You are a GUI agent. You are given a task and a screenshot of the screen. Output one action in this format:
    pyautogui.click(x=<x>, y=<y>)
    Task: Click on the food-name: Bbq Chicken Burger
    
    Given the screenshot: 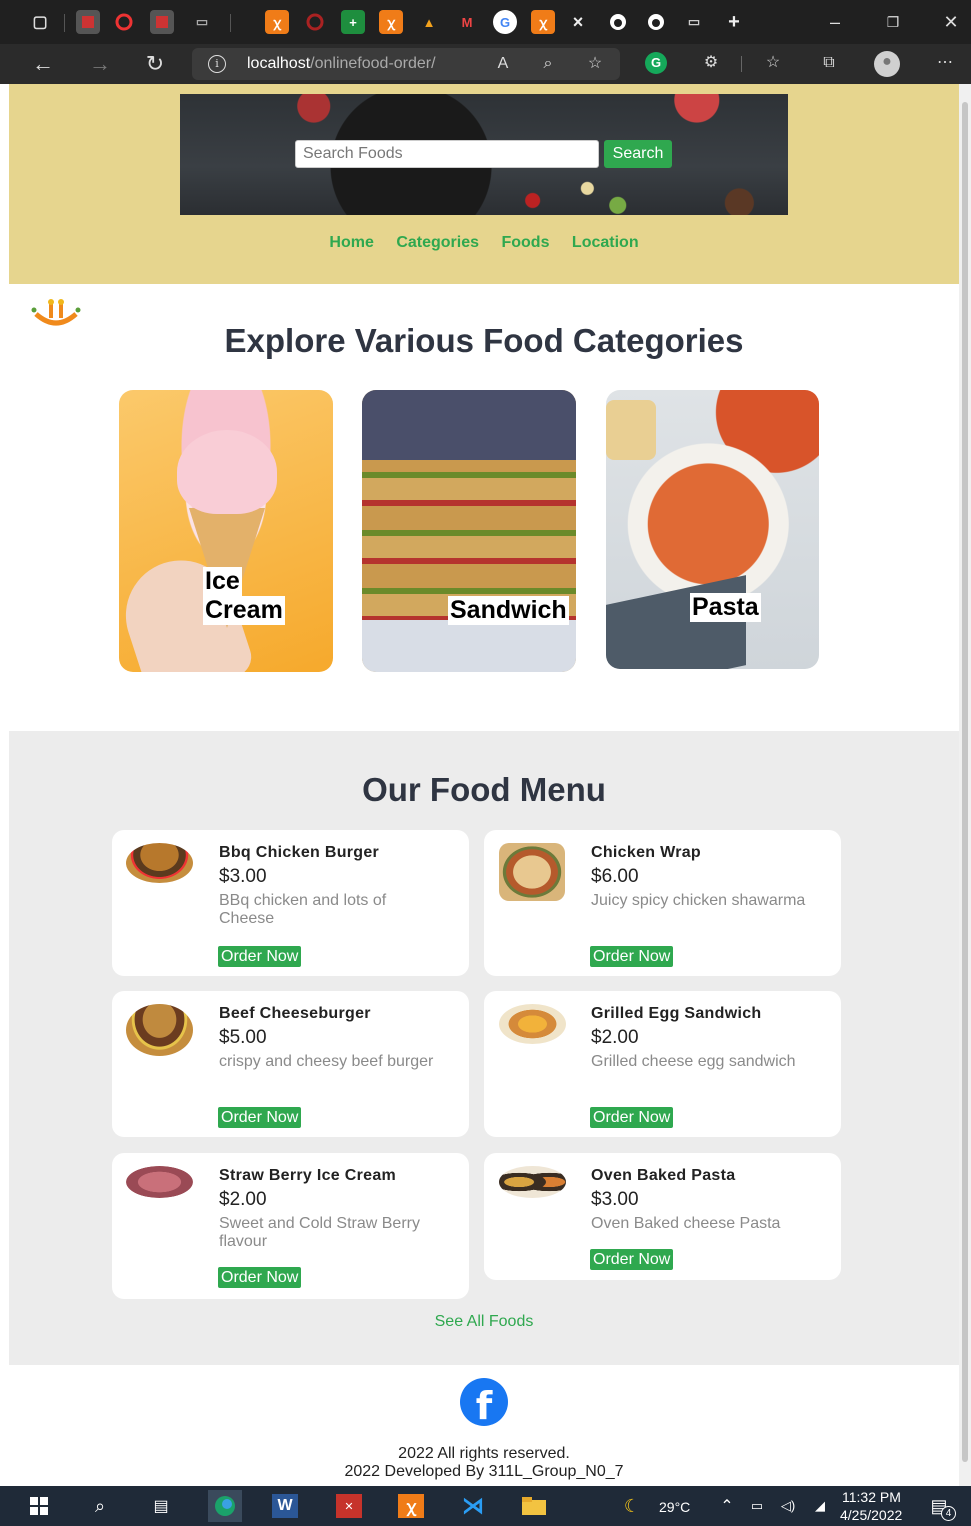 What is the action you would take?
    pyautogui.click(x=299, y=852)
    